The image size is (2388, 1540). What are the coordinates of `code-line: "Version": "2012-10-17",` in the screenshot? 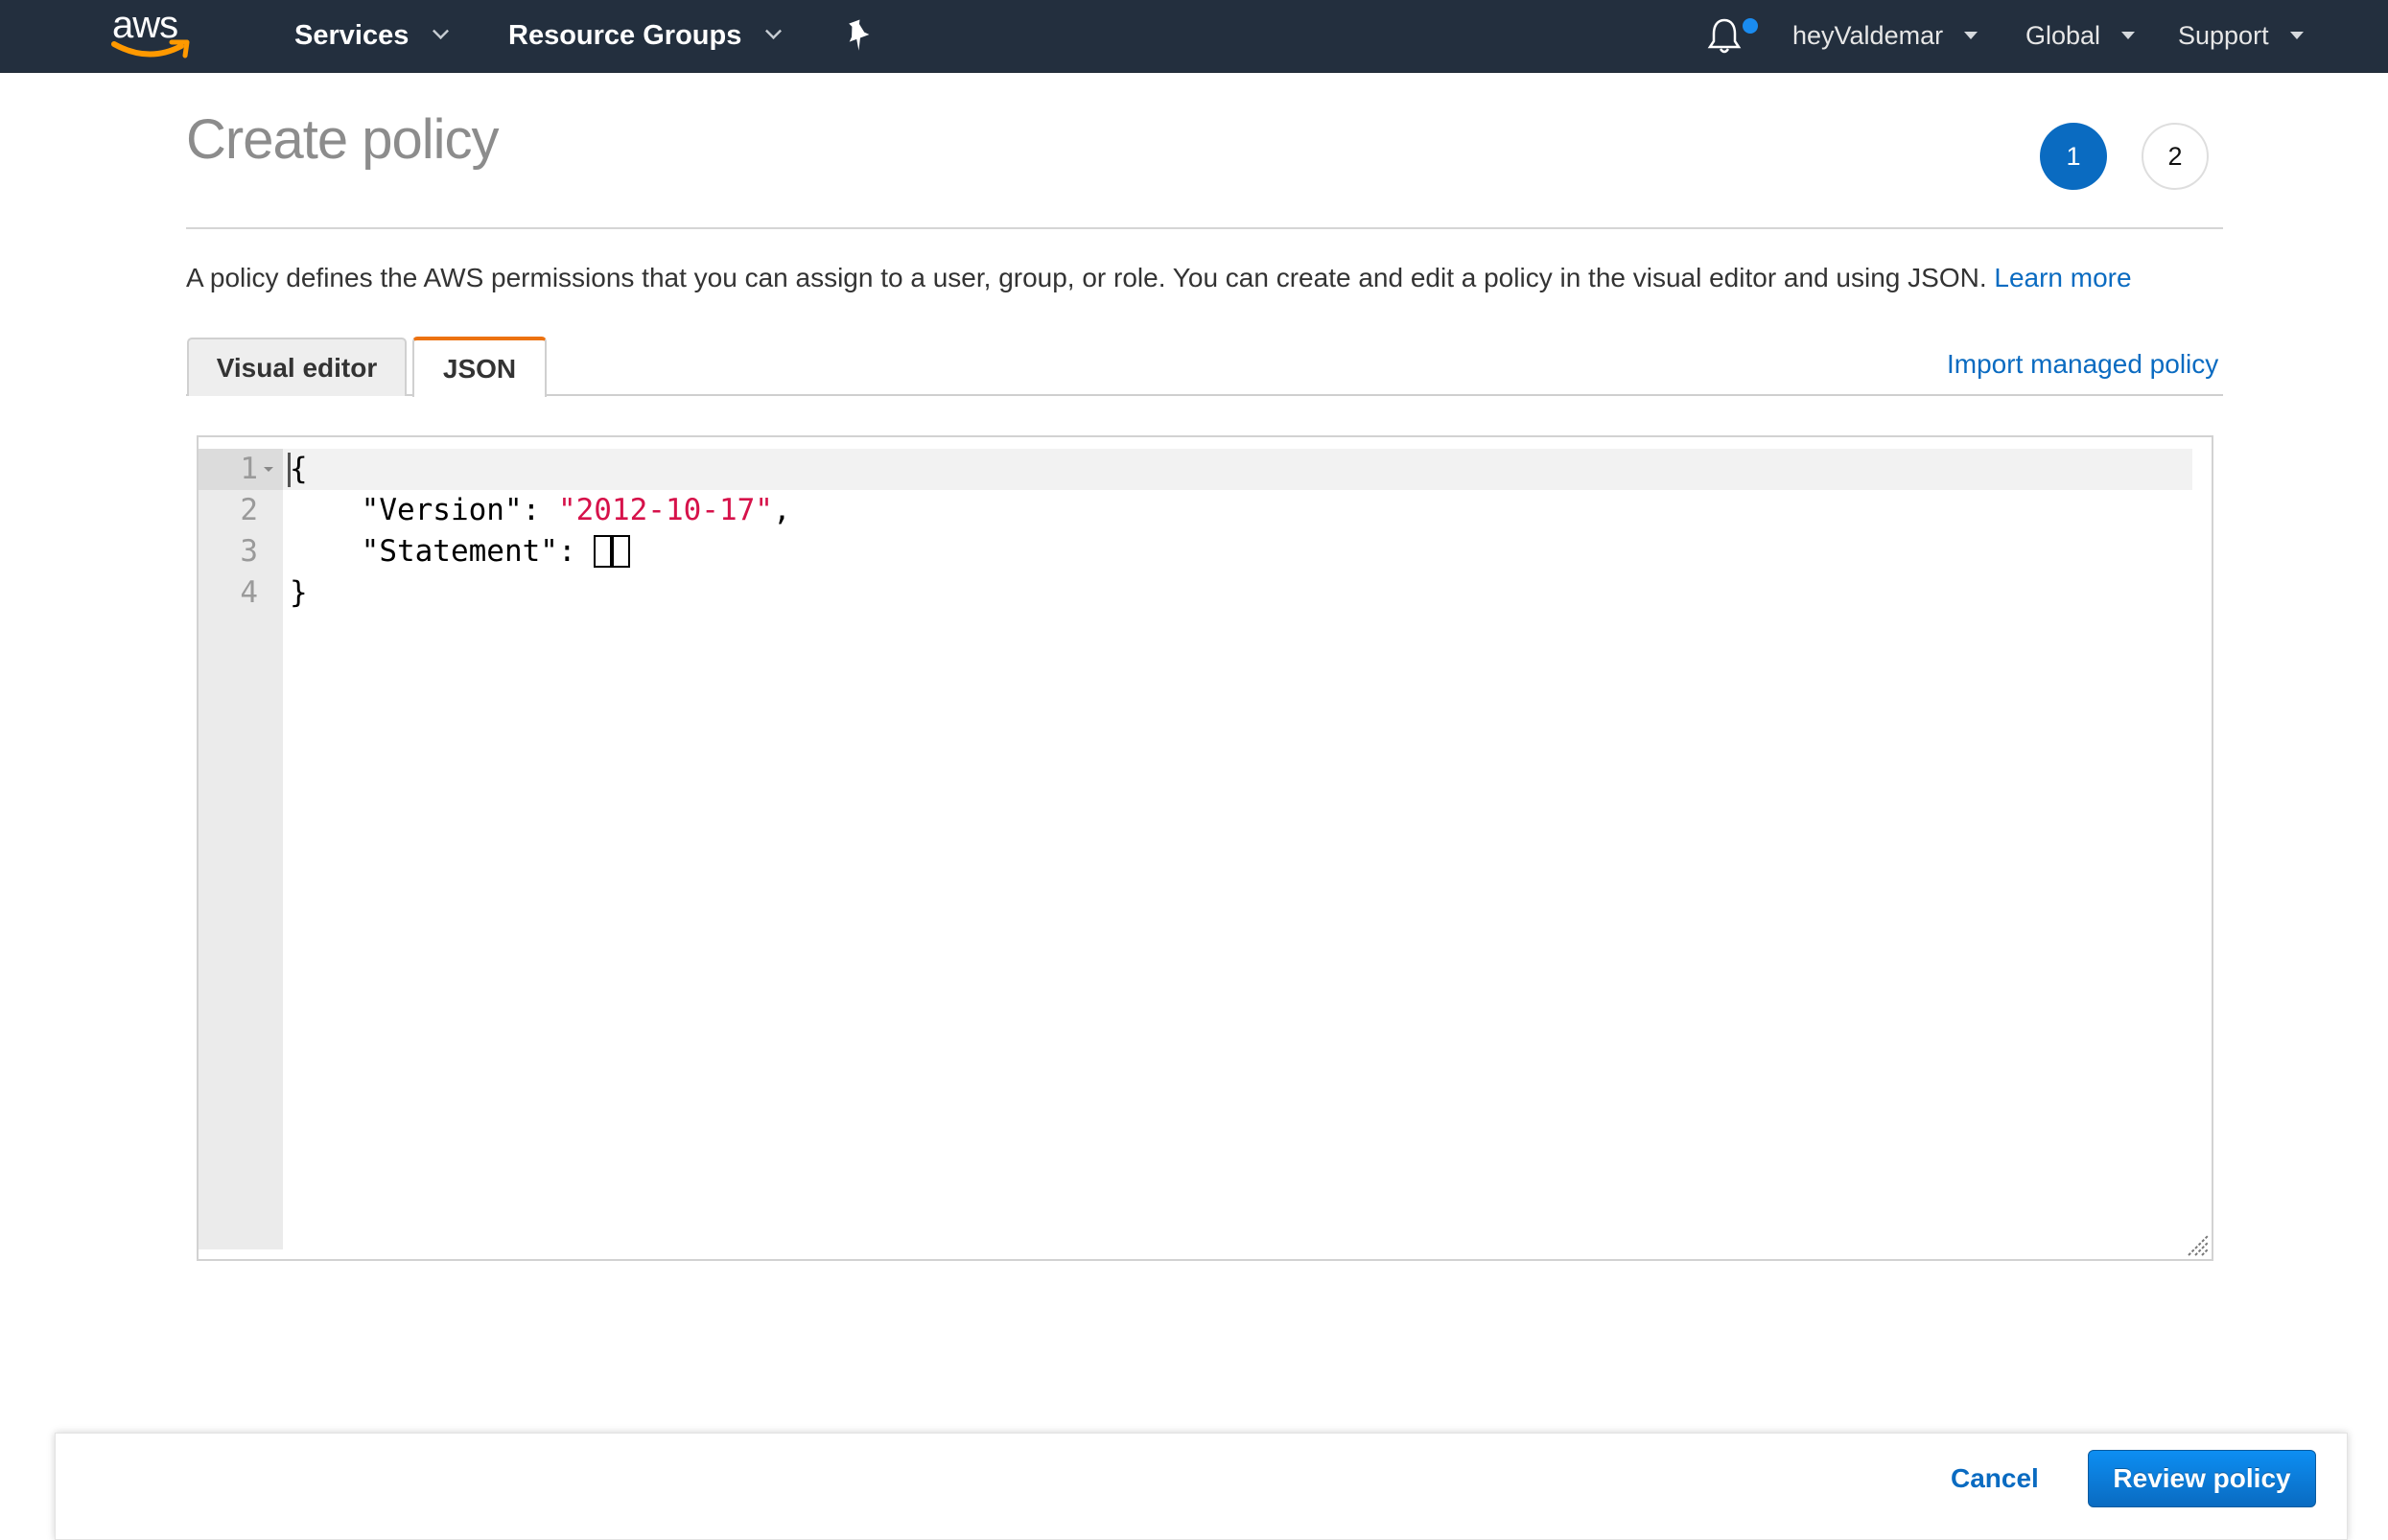 It's located at (540, 511).